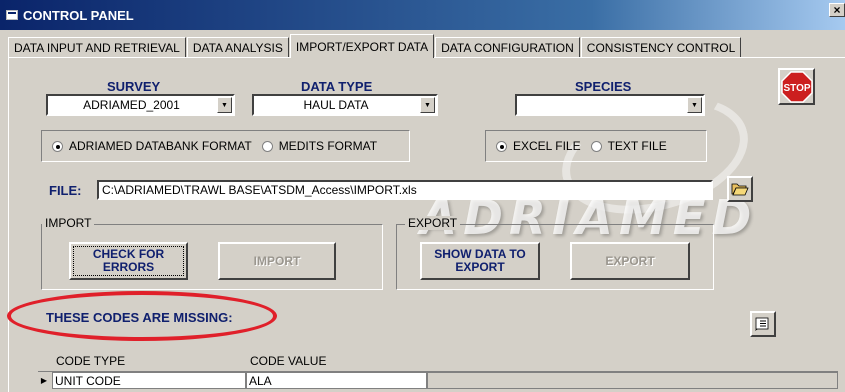 The height and width of the screenshot is (392, 845). What do you see at coordinates (362, 46) in the screenshot?
I see `tab-import-export: IMPORT/EXPORT DATA` at bounding box center [362, 46].